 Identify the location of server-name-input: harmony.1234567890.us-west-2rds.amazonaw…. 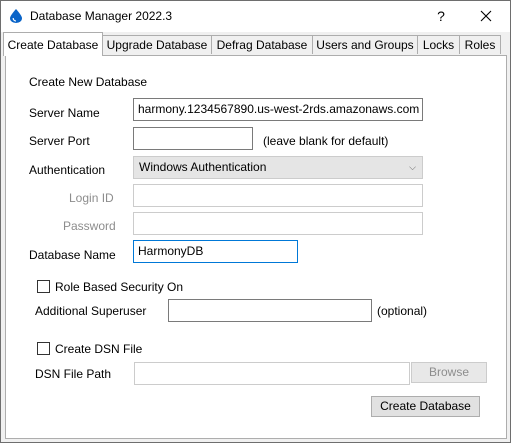
(278, 109).